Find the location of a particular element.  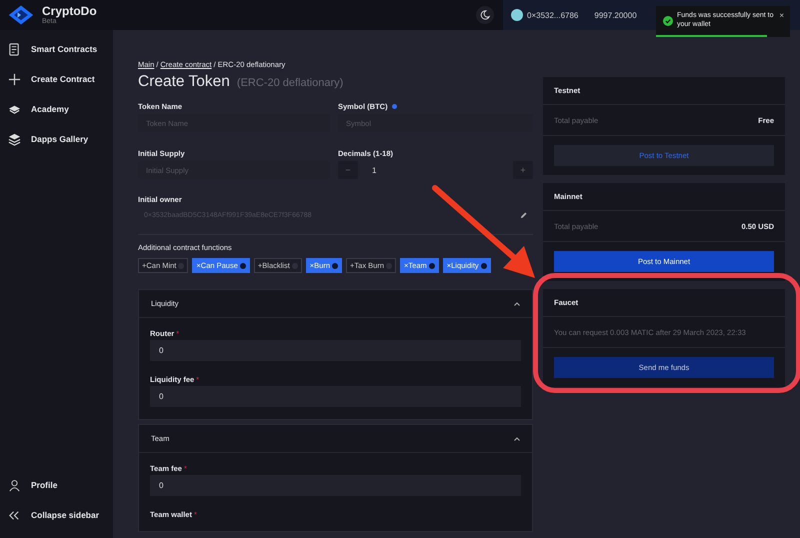

page-title: Create Token is located at coordinates (184, 82).